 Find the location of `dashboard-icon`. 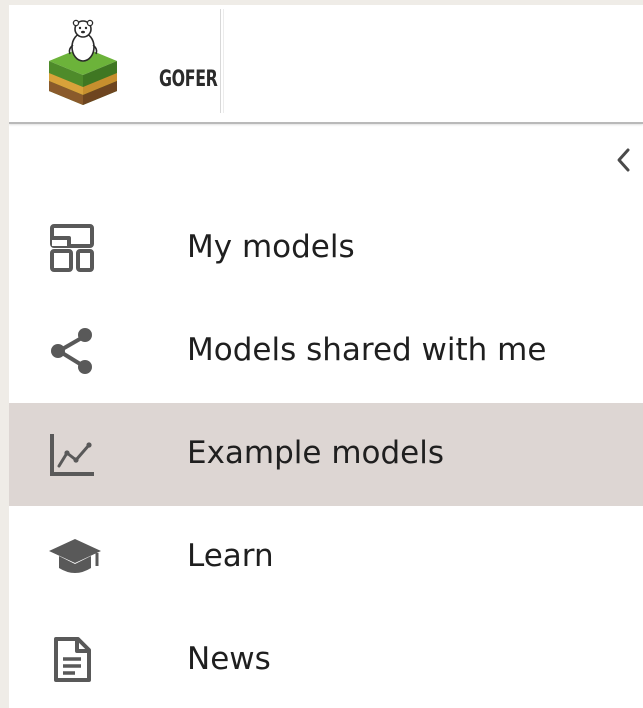

dashboard-icon is located at coordinates (72, 248).